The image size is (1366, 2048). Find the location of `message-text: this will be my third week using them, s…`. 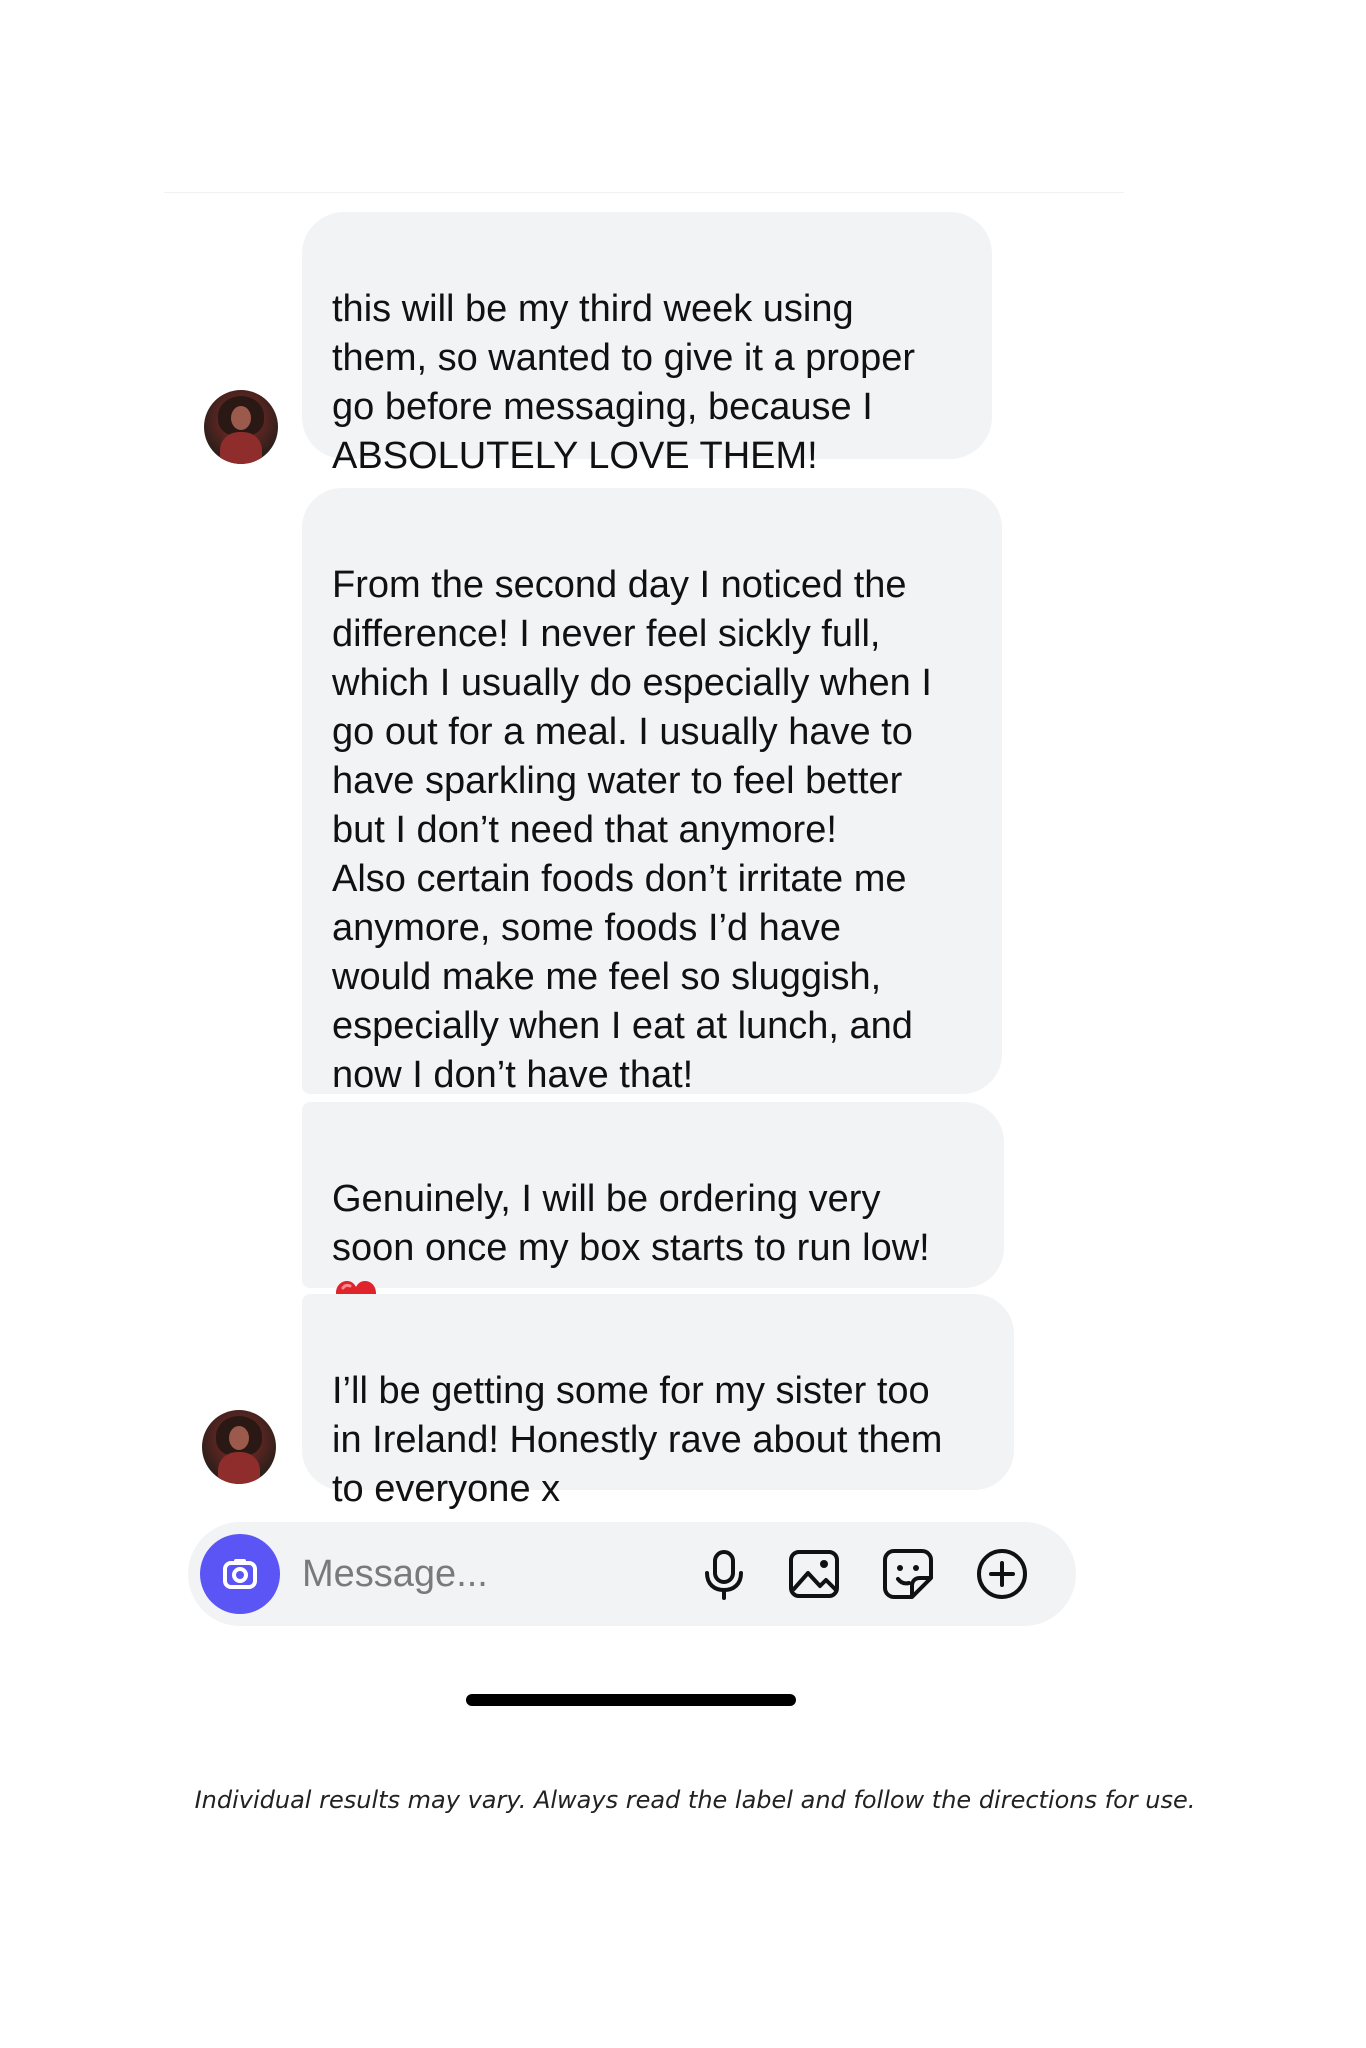

message-text: this will be my third week using them, s… is located at coordinates (623, 382).